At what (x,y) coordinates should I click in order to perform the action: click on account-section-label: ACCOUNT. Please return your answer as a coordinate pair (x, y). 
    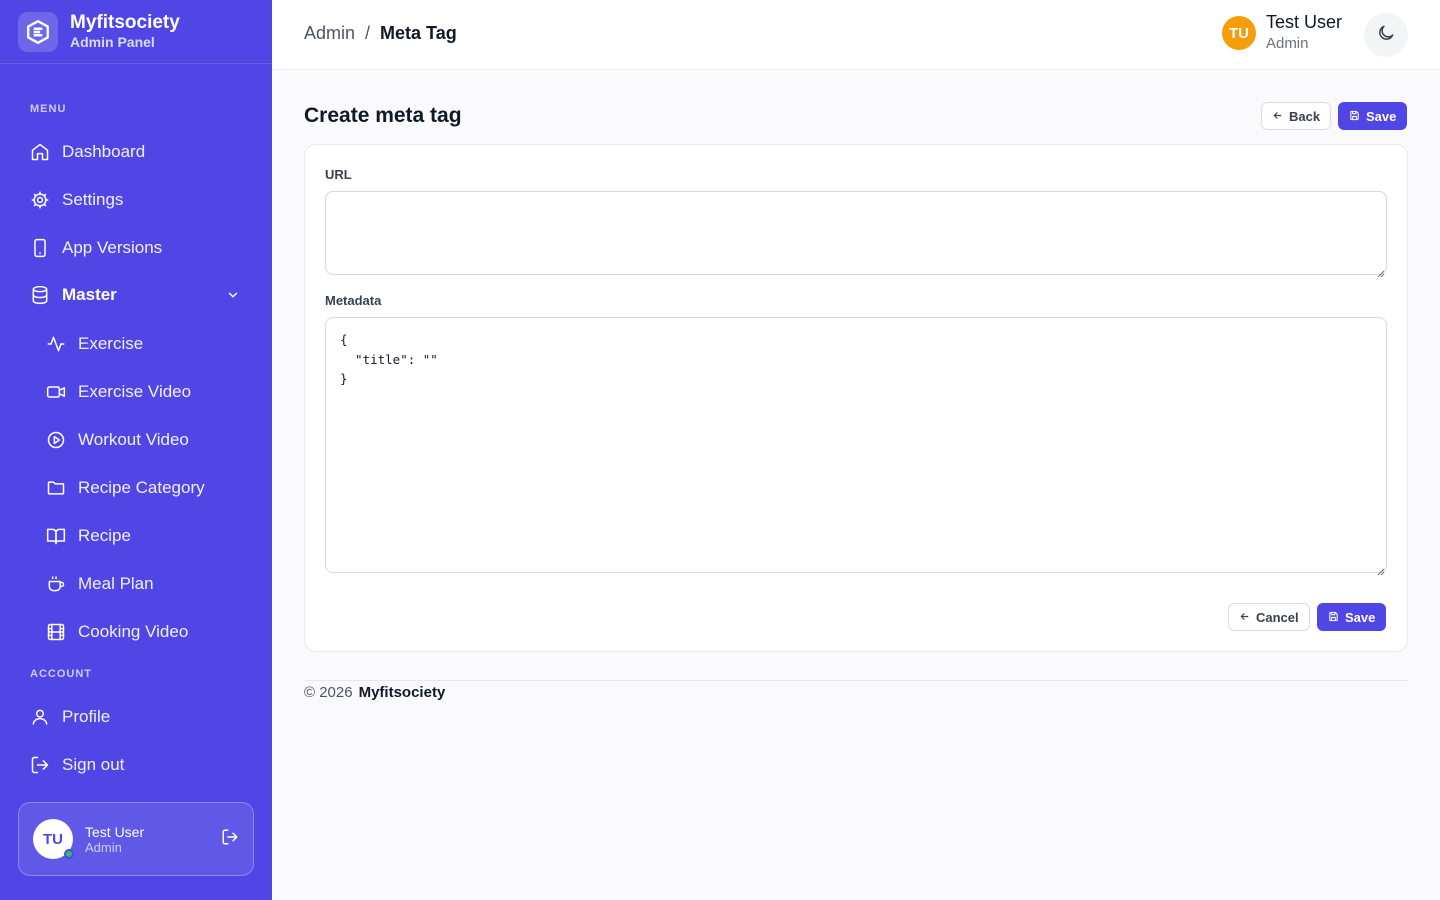
    Looking at the image, I should click on (61, 674).